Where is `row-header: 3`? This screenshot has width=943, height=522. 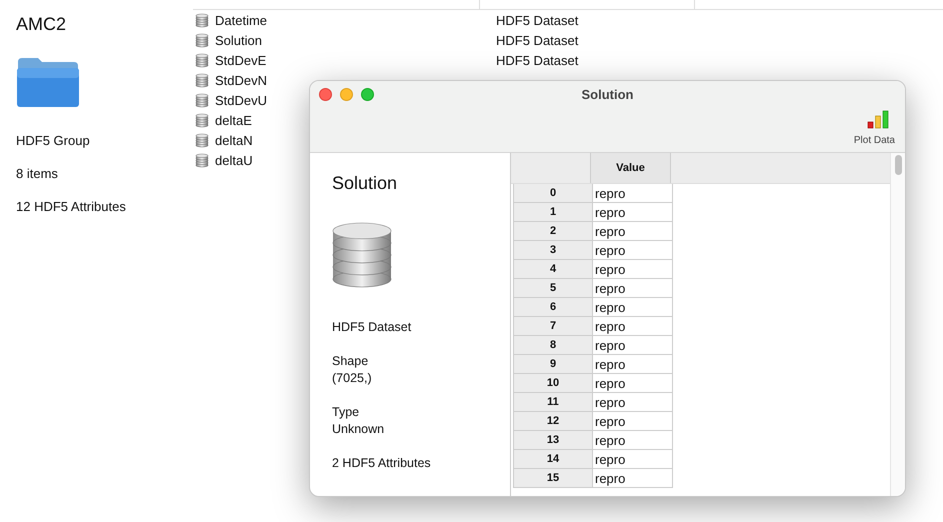
row-header: 3 is located at coordinates (553, 250).